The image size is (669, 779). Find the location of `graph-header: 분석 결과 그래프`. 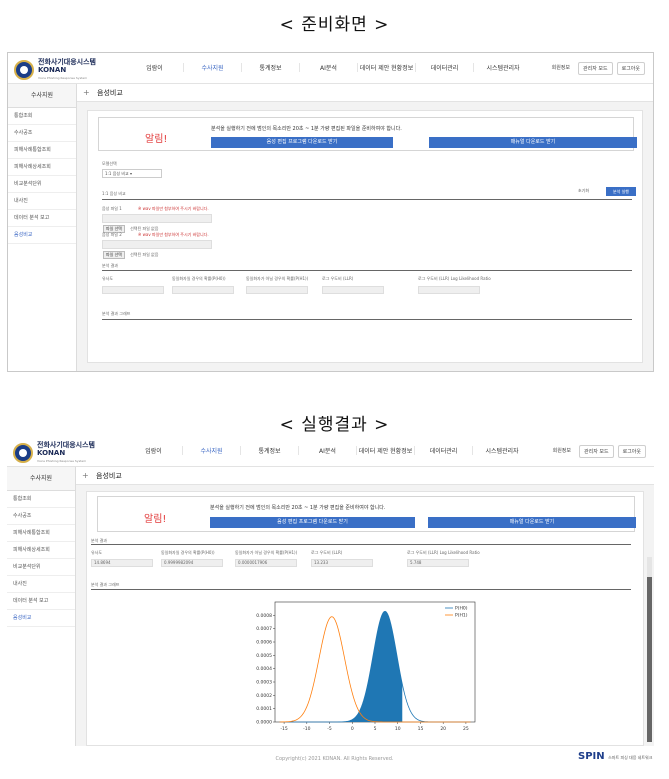

graph-header: 분석 결과 그래프 is located at coordinates (105, 584).